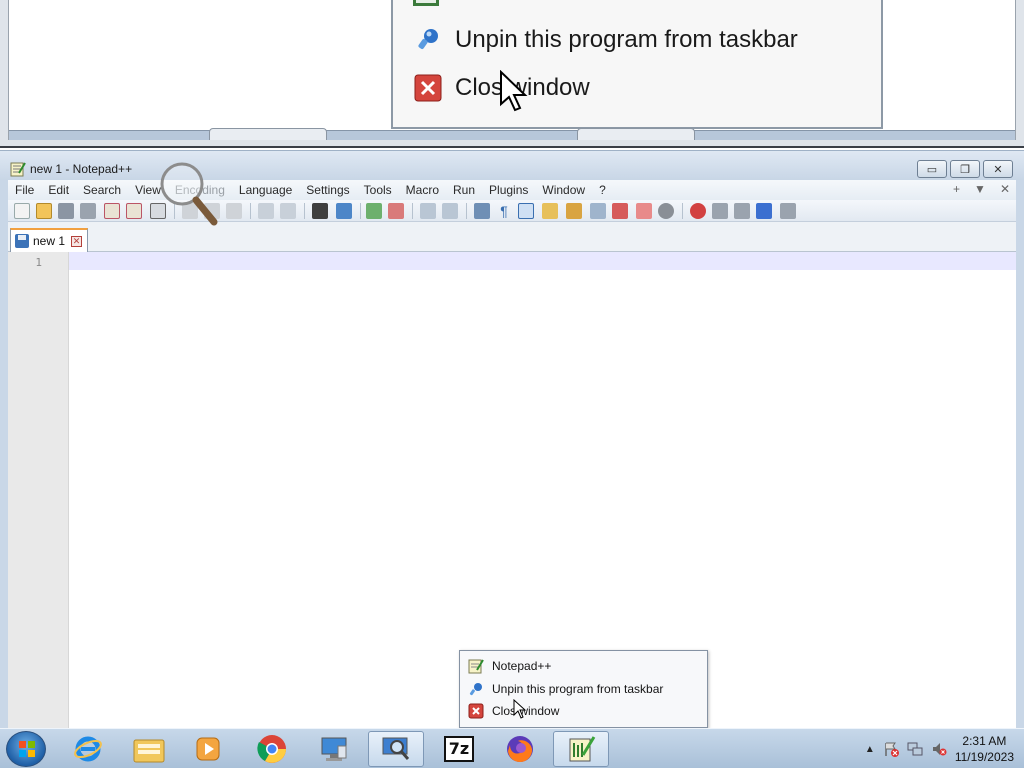 Image resolution: width=1024 pixels, height=768 pixels. I want to click on jumplist-item-notepad: Notepad++, so click(583, 666).